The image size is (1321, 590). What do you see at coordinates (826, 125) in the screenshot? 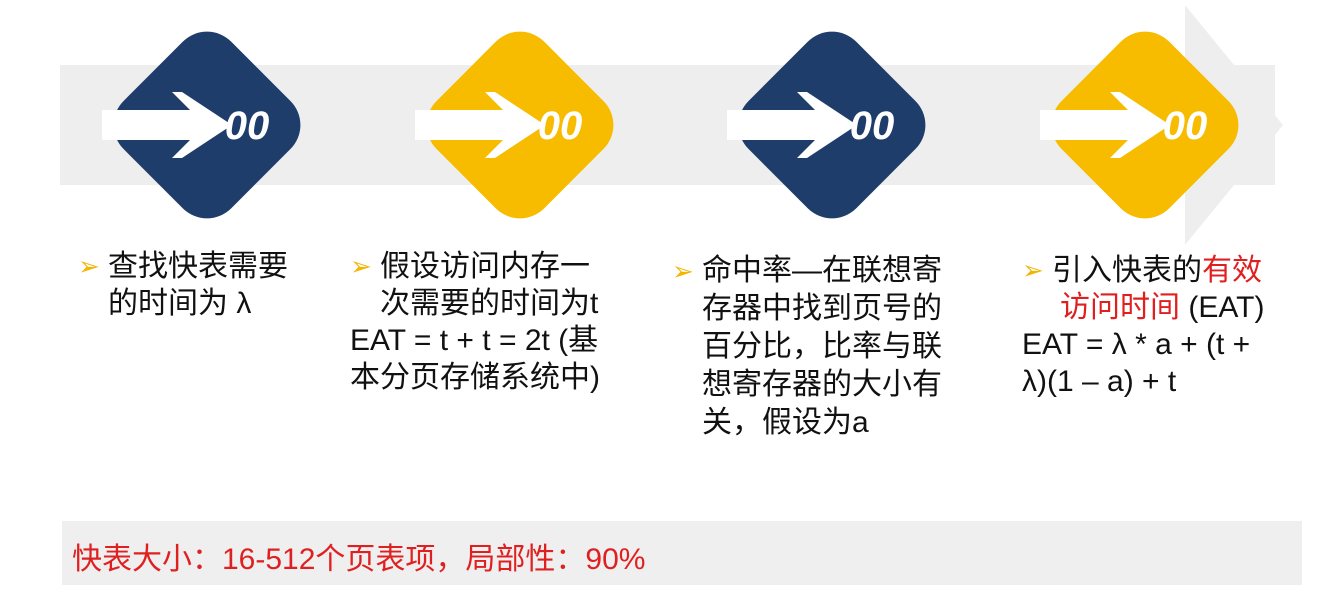
I see `step-3-marker: 00` at bounding box center [826, 125].